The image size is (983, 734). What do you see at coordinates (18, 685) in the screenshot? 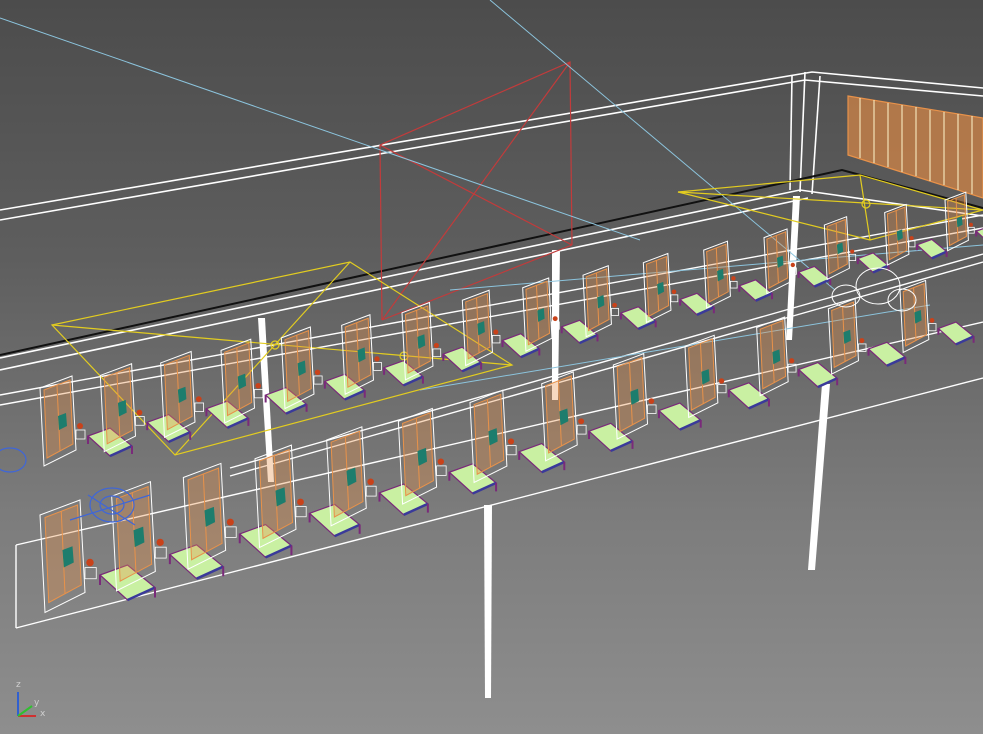
I see `axis-z-label: z` at bounding box center [18, 685].